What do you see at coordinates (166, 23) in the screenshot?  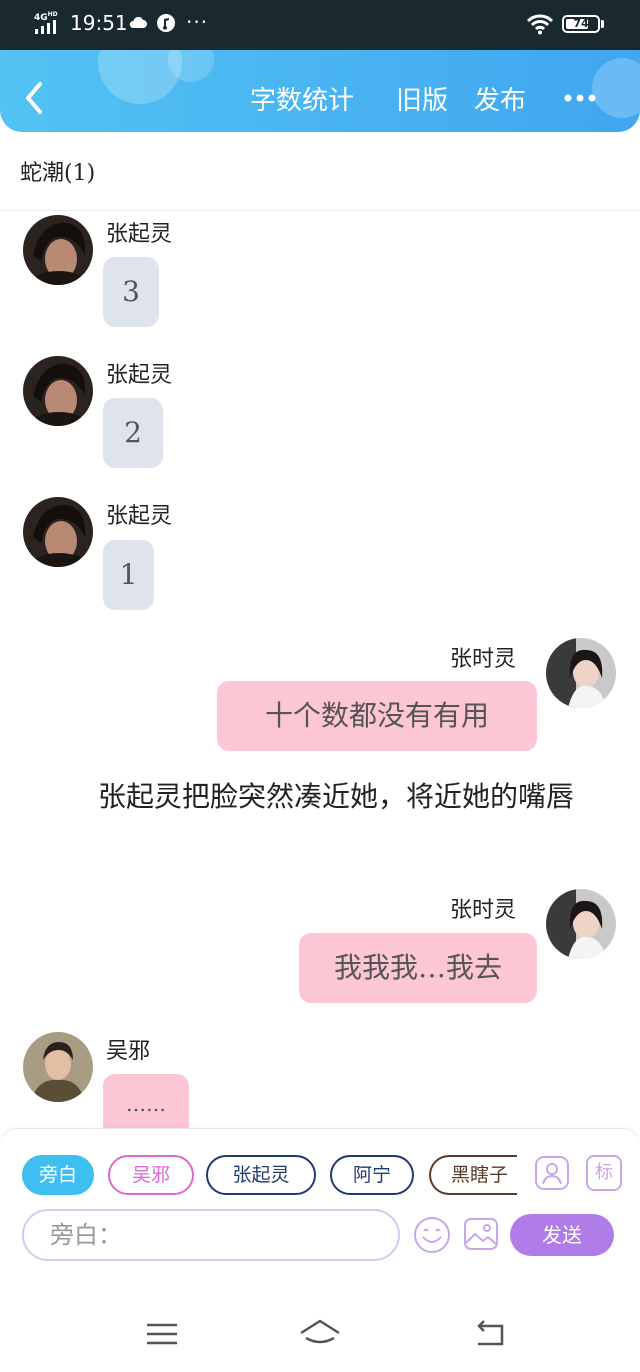 I see `music-icon` at bounding box center [166, 23].